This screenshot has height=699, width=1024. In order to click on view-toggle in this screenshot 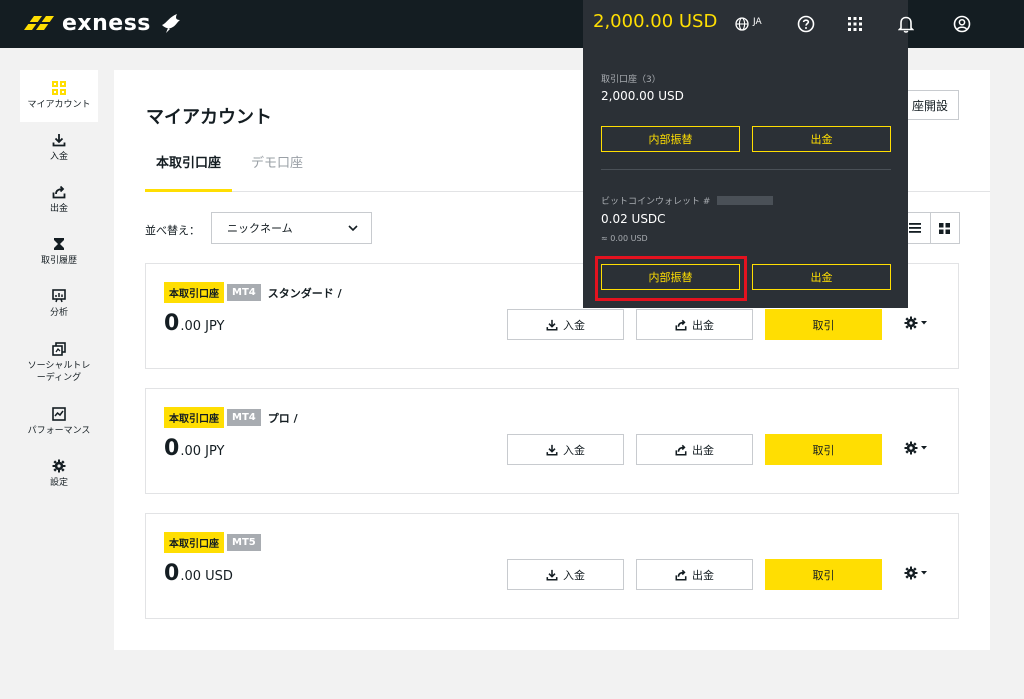, I will do `click(930, 228)`.